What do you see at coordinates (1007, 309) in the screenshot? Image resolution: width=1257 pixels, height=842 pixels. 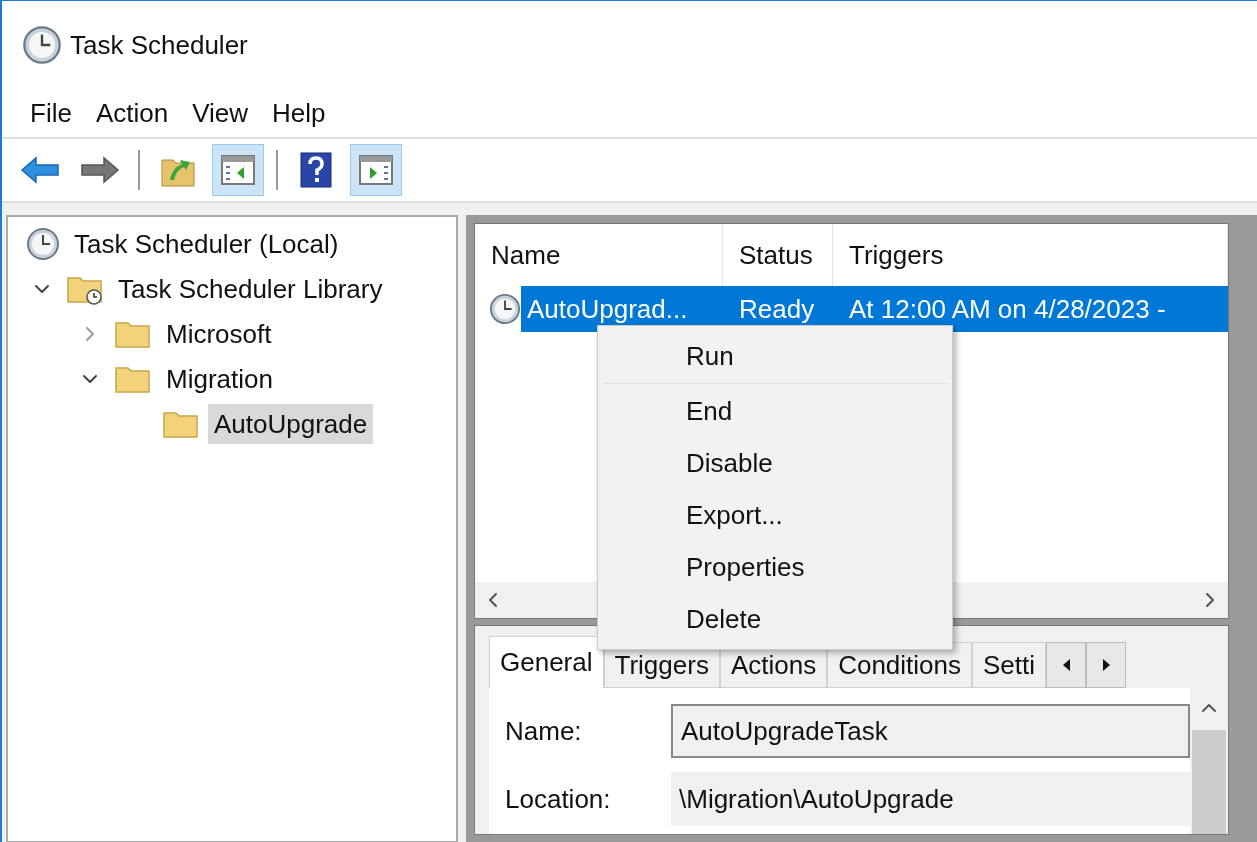 I see `task-triggers: At 12:00 AM on 4/28/2023 -` at bounding box center [1007, 309].